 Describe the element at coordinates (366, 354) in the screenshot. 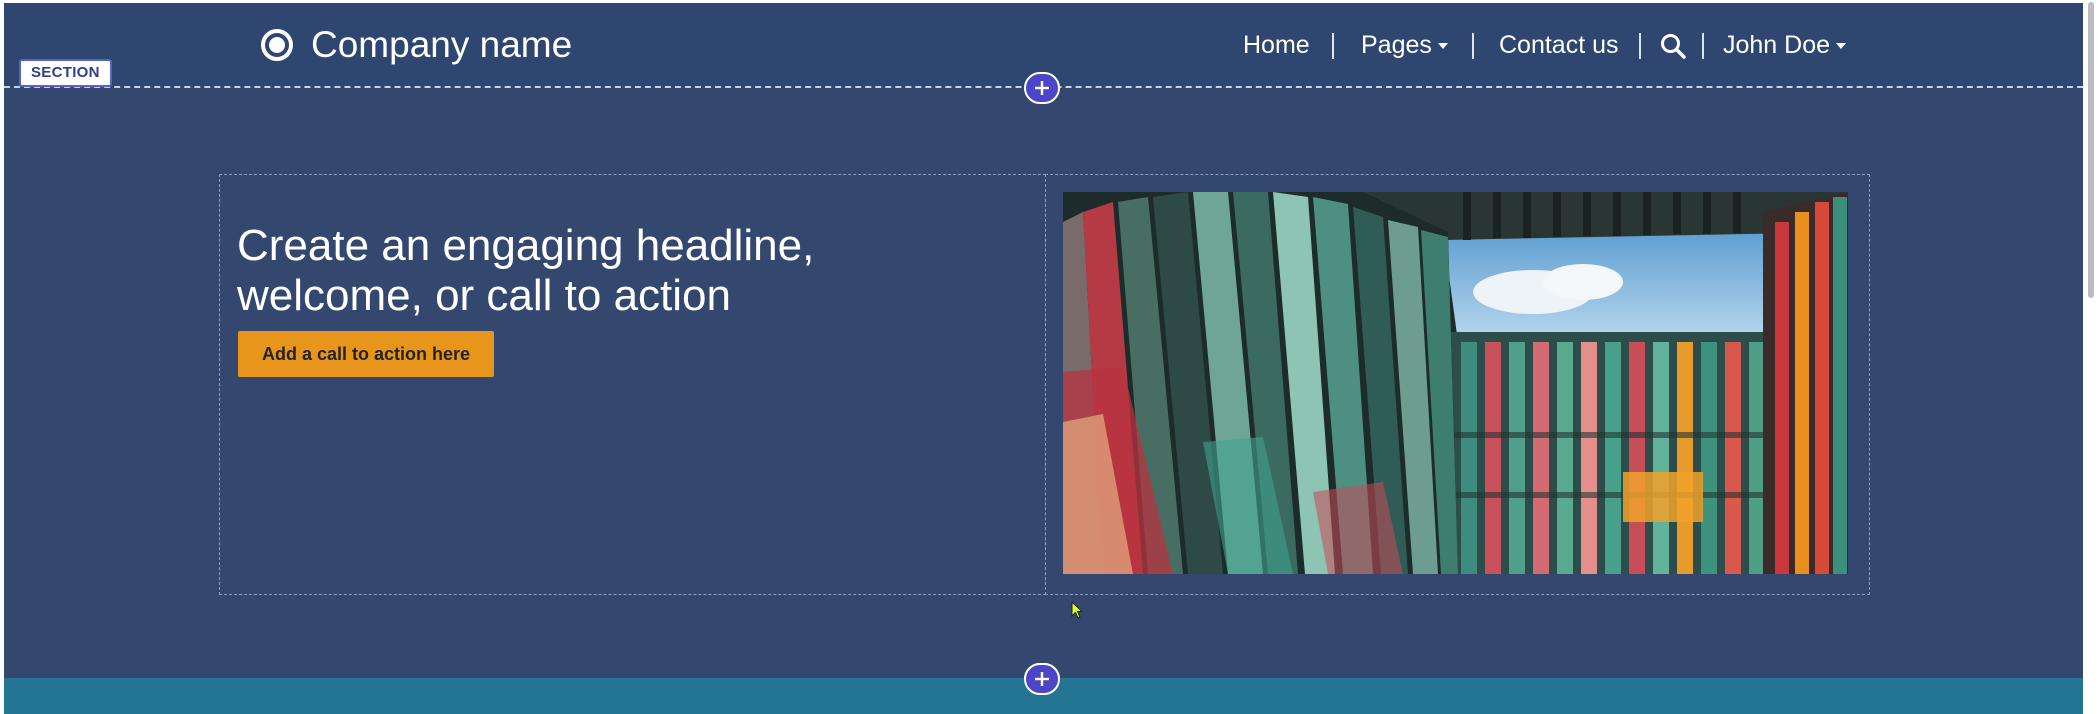

I see `call-to-action-button: Add a call to action here` at that location.